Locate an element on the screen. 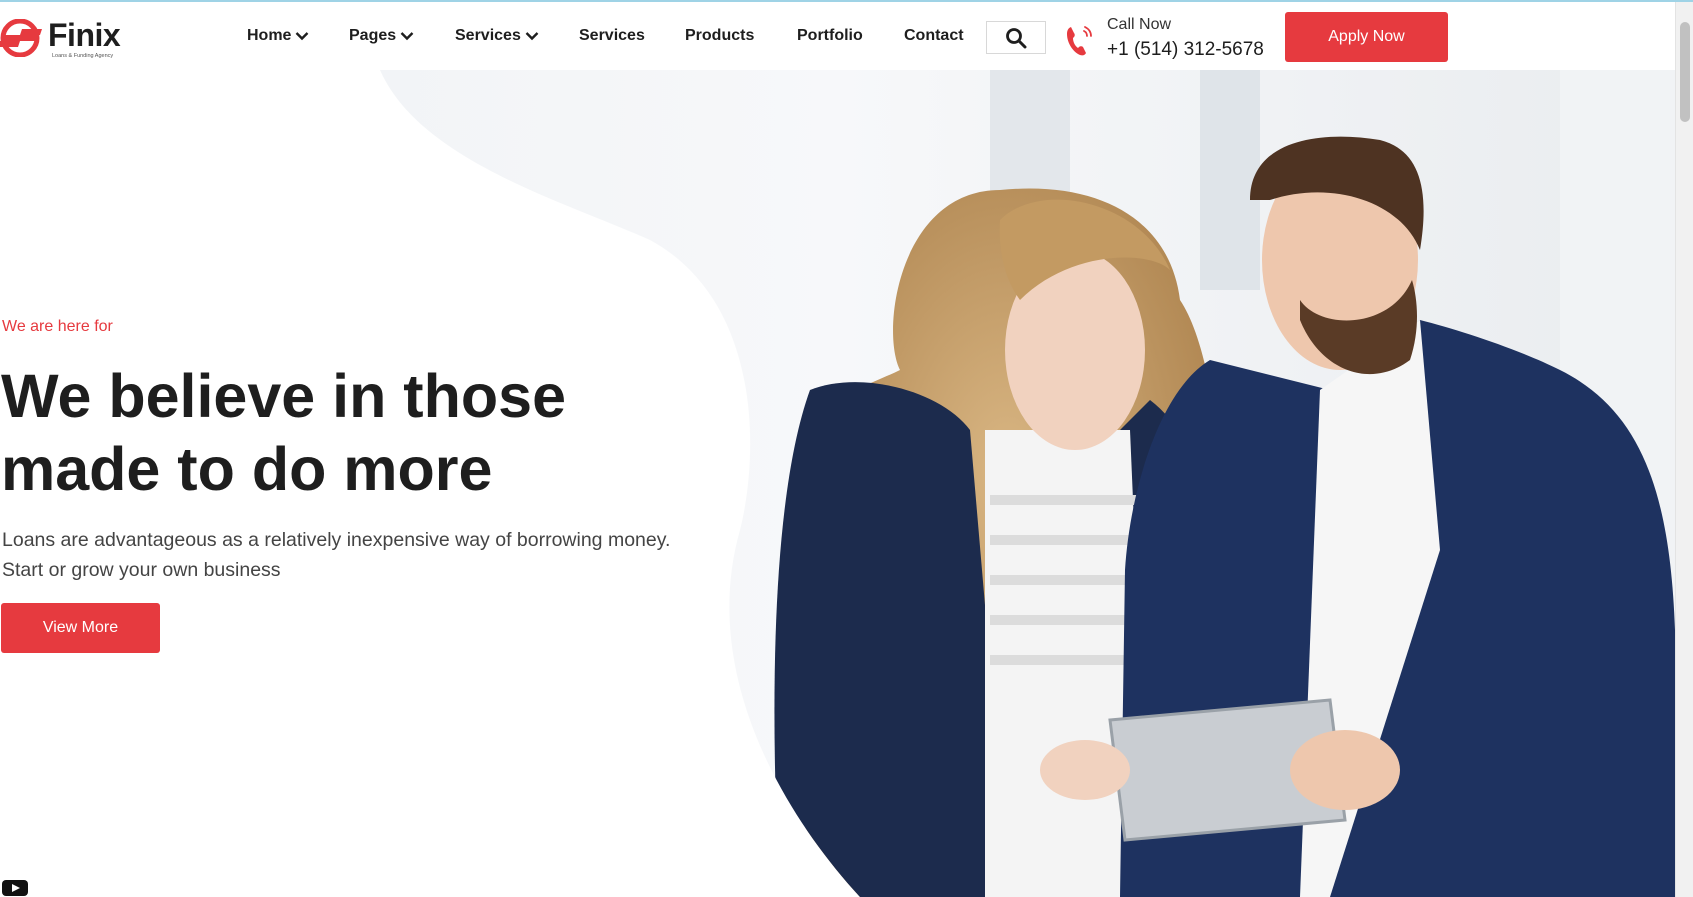 The height and width of the screenshot is (897, 1693). phone-number-link: +1 (514) 312-5678 is located at coordinates (1185, 50).